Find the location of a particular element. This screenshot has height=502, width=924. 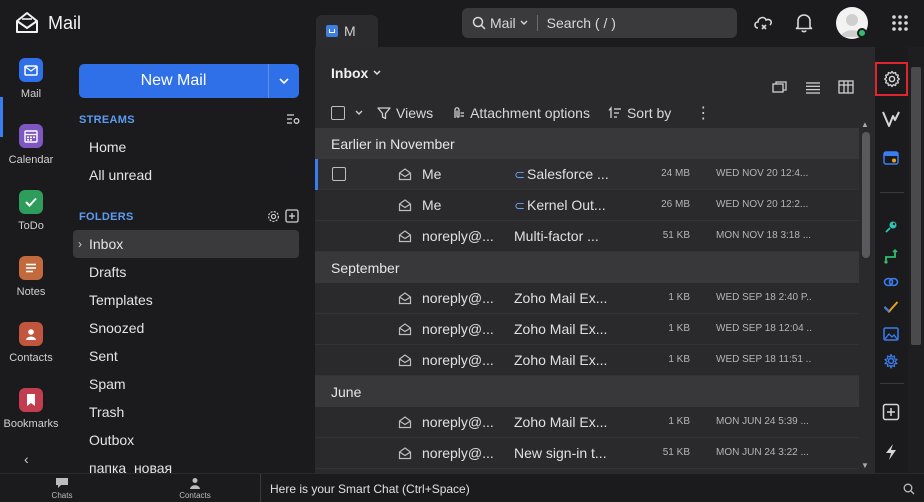

puzzle-icon is located at coordinates (891, 361).